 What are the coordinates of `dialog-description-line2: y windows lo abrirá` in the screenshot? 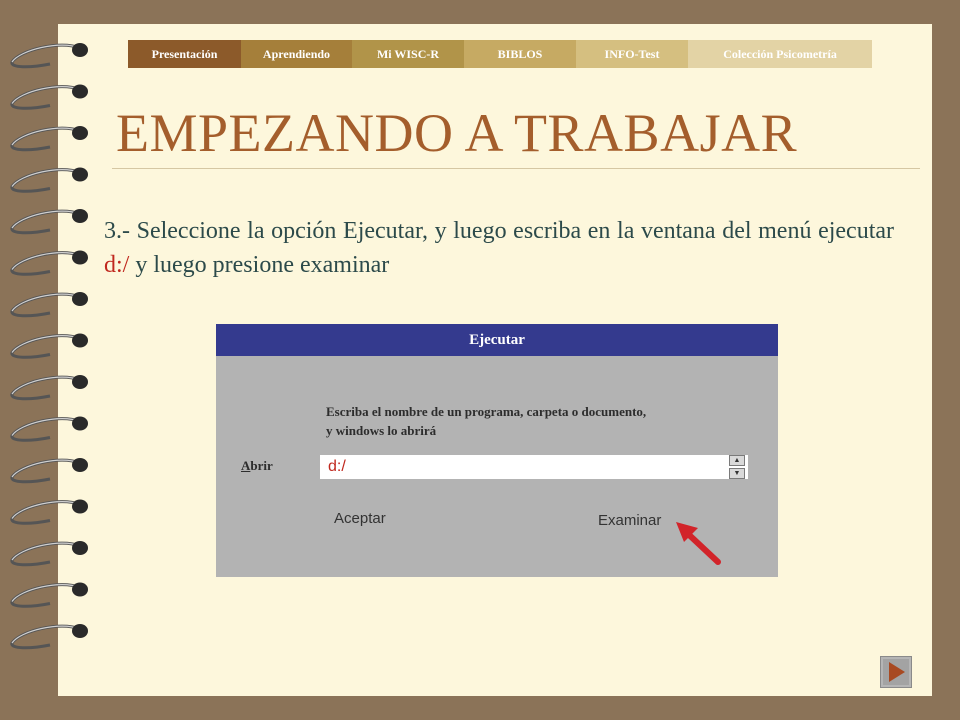 It's located at (381, 430).